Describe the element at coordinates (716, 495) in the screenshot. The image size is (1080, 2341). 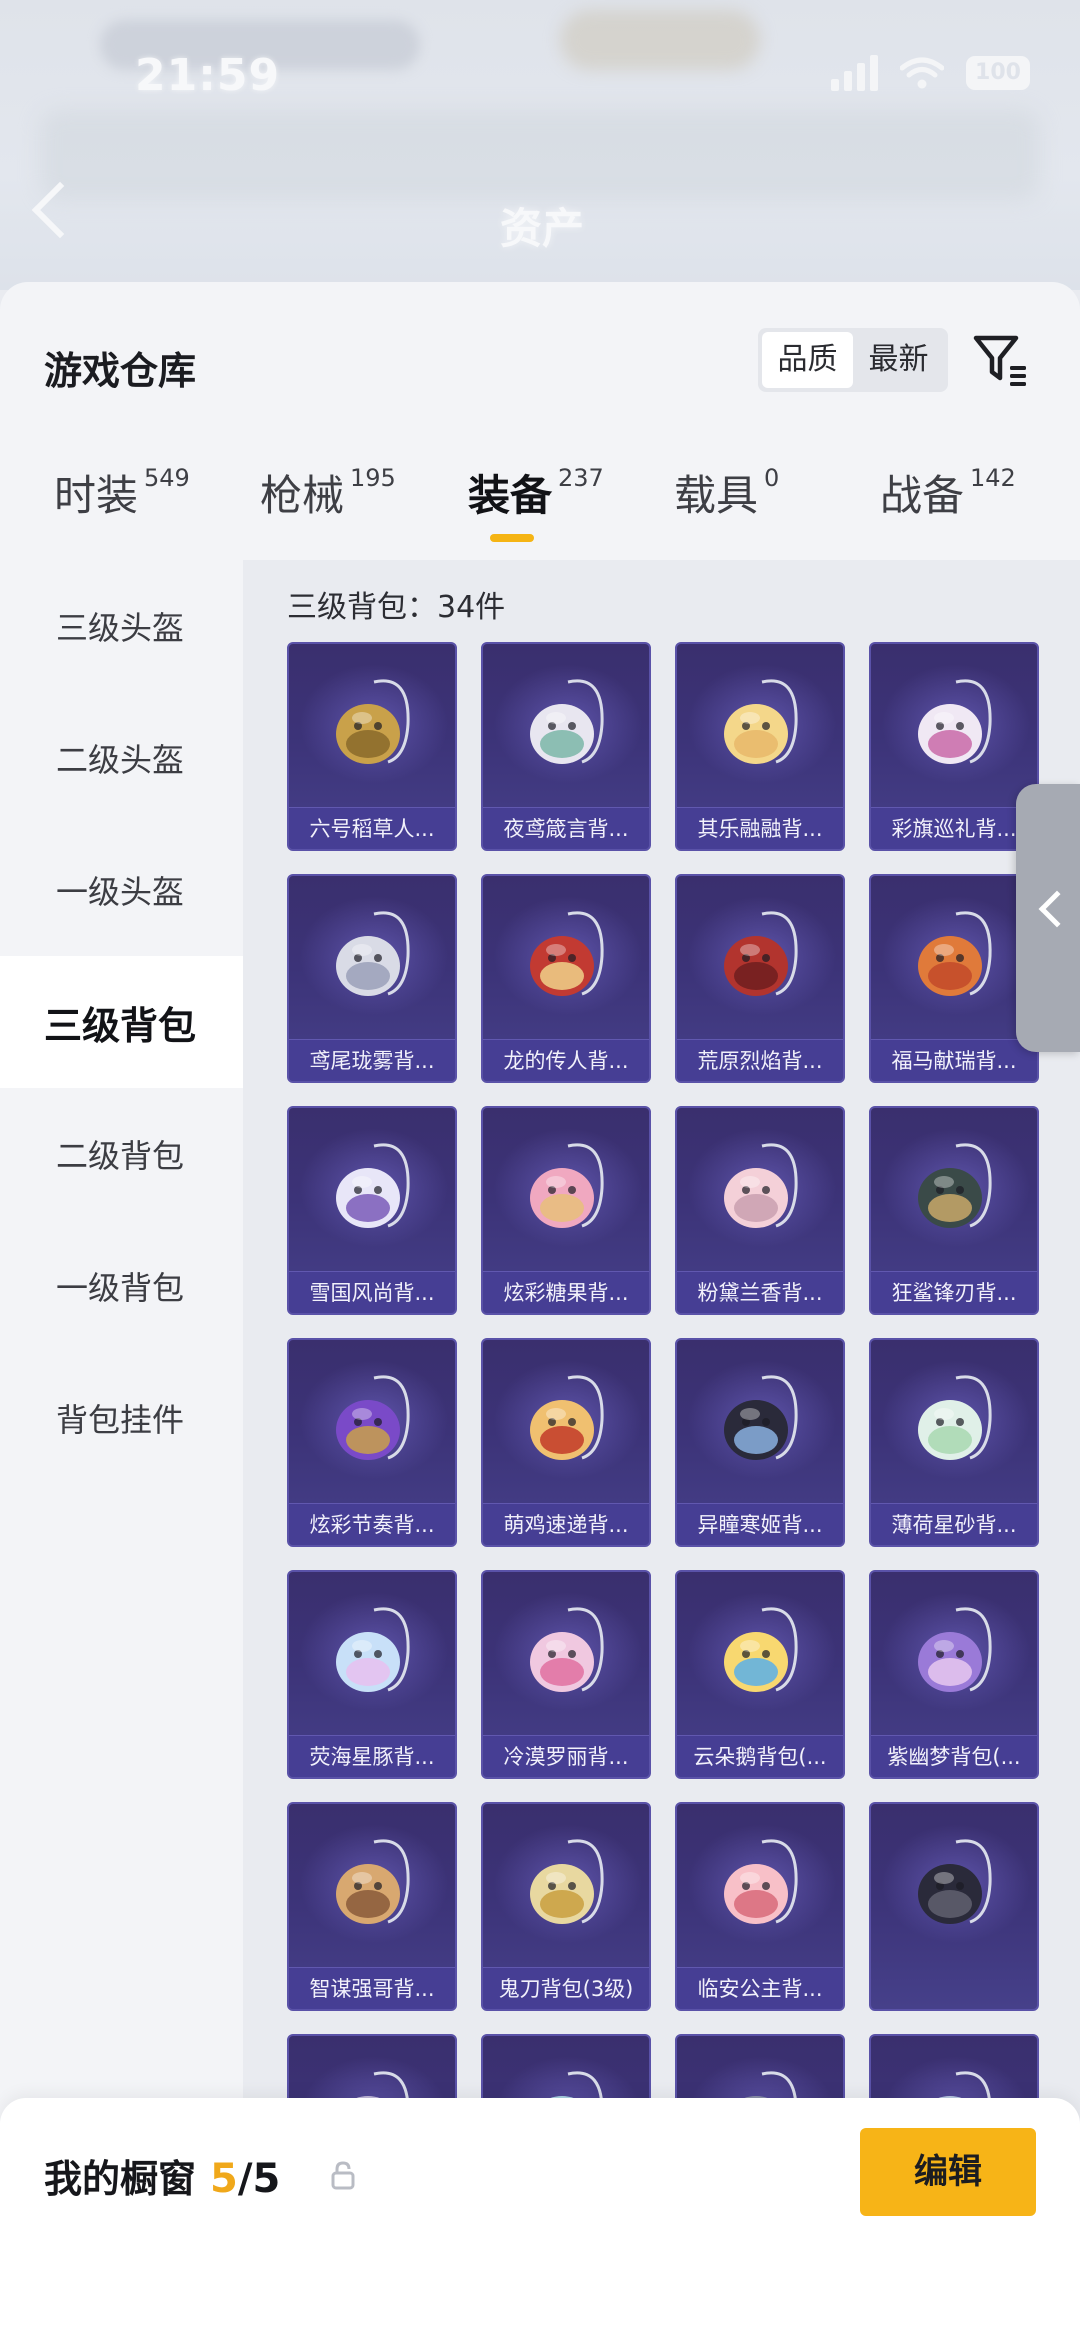
I see `tab-label: 载具` at that location.